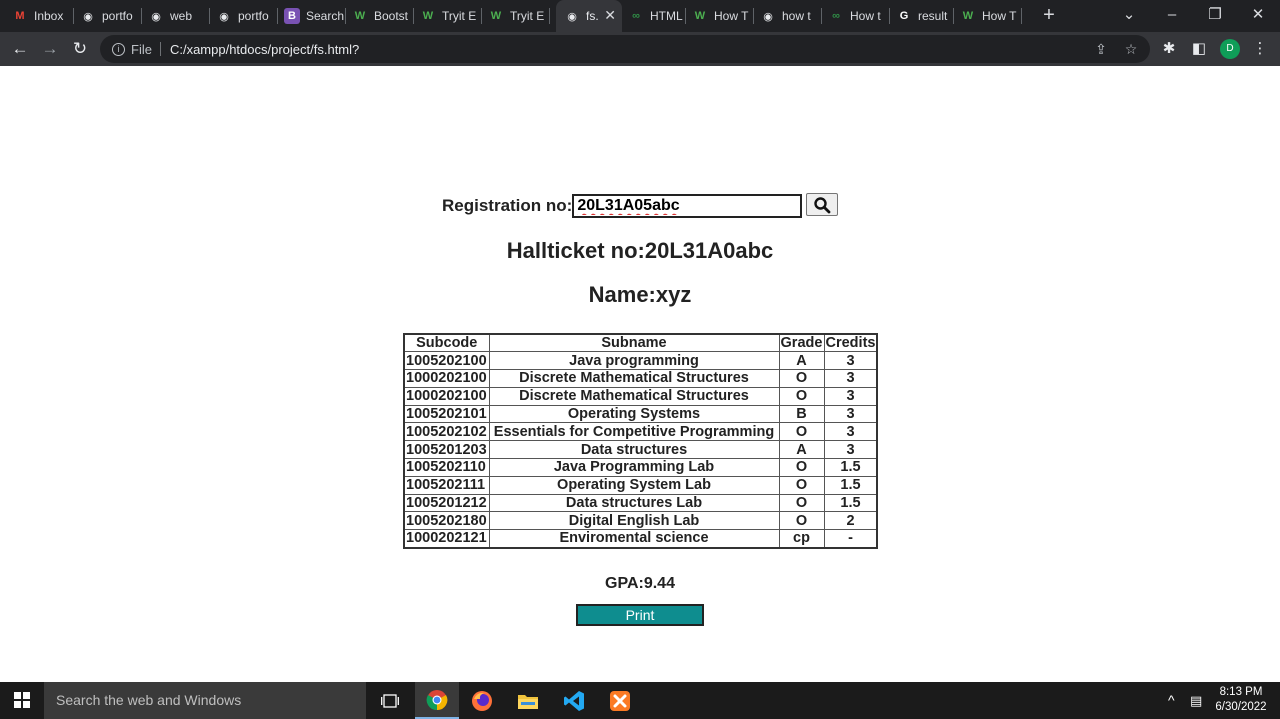  Describe the element at coordinates (933, 16) in the screenshot. I see `browser-tab-label: result` at that location.